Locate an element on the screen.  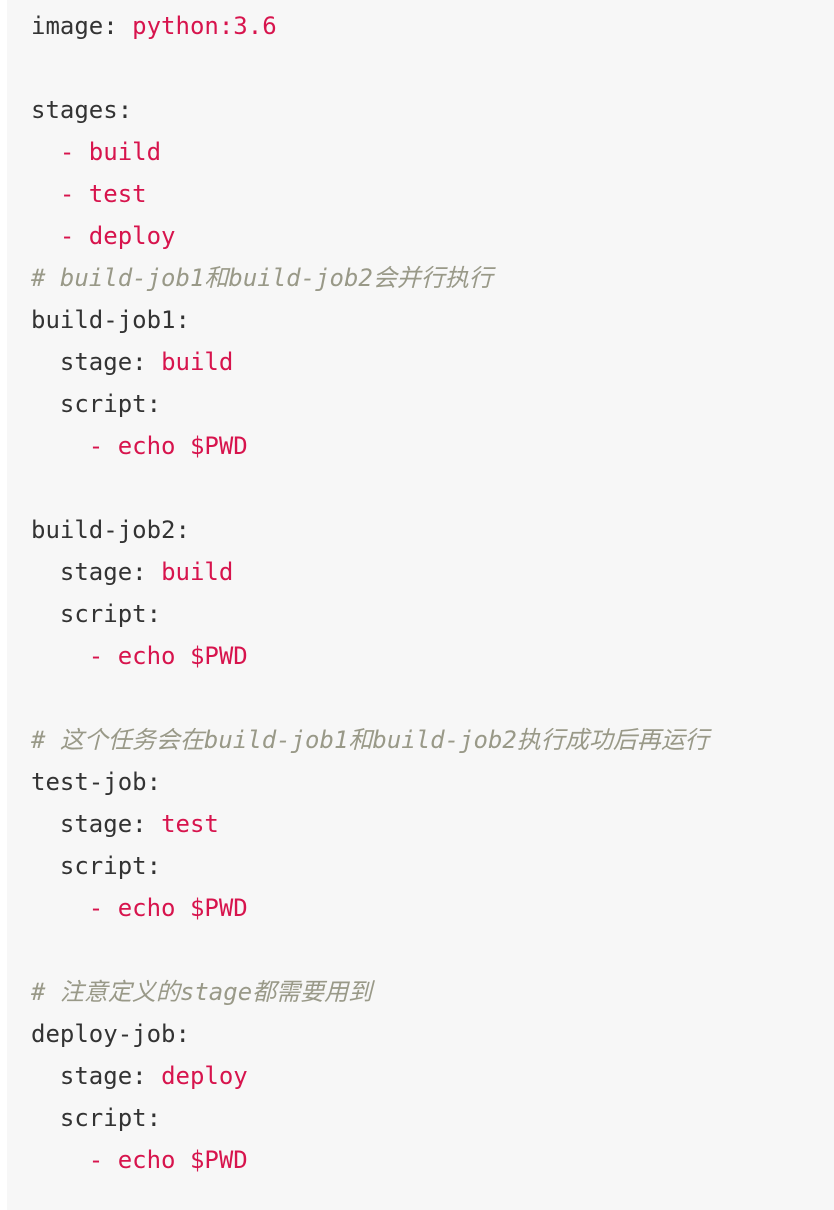
code-comment: # 这个任务会在build-job1和build-job2执行成功后再运行 is located at coordinates (370, 740).